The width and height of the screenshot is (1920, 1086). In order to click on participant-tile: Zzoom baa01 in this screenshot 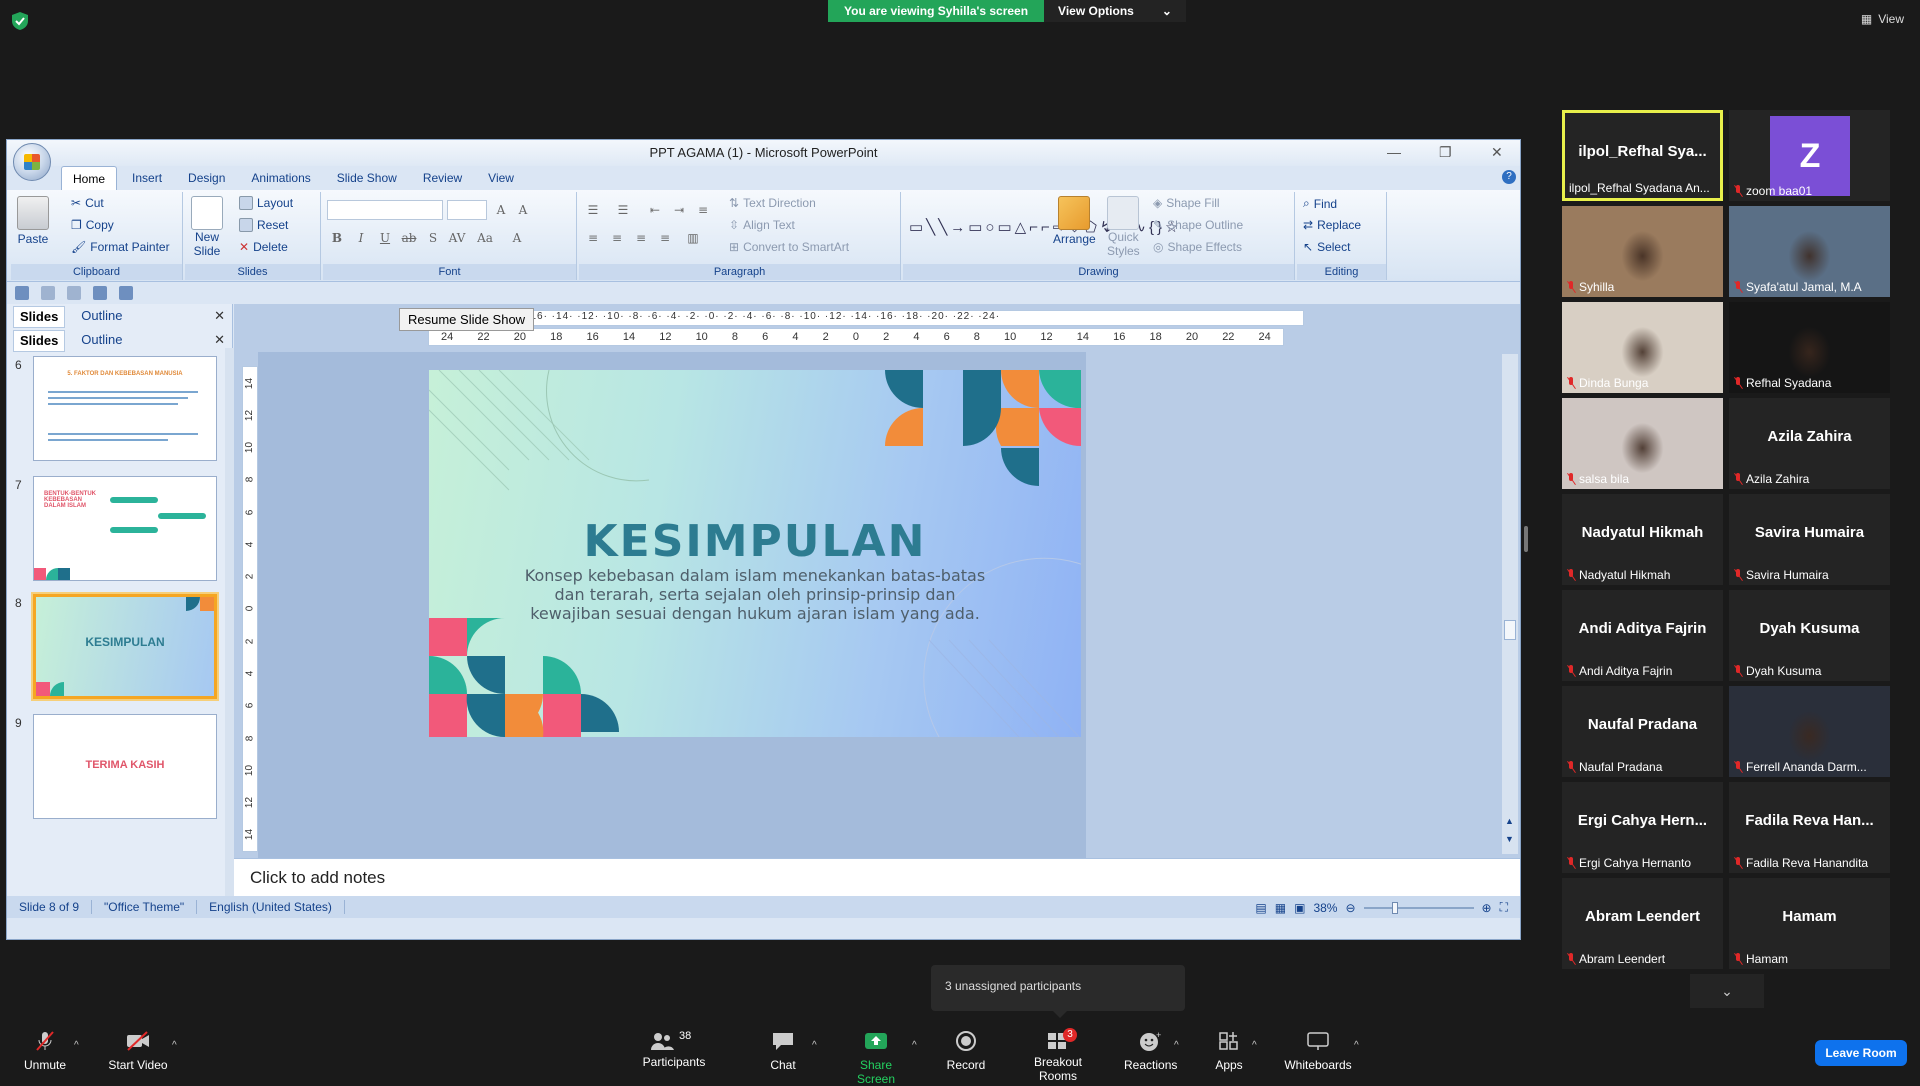, I will do `click(1809, 155)`.